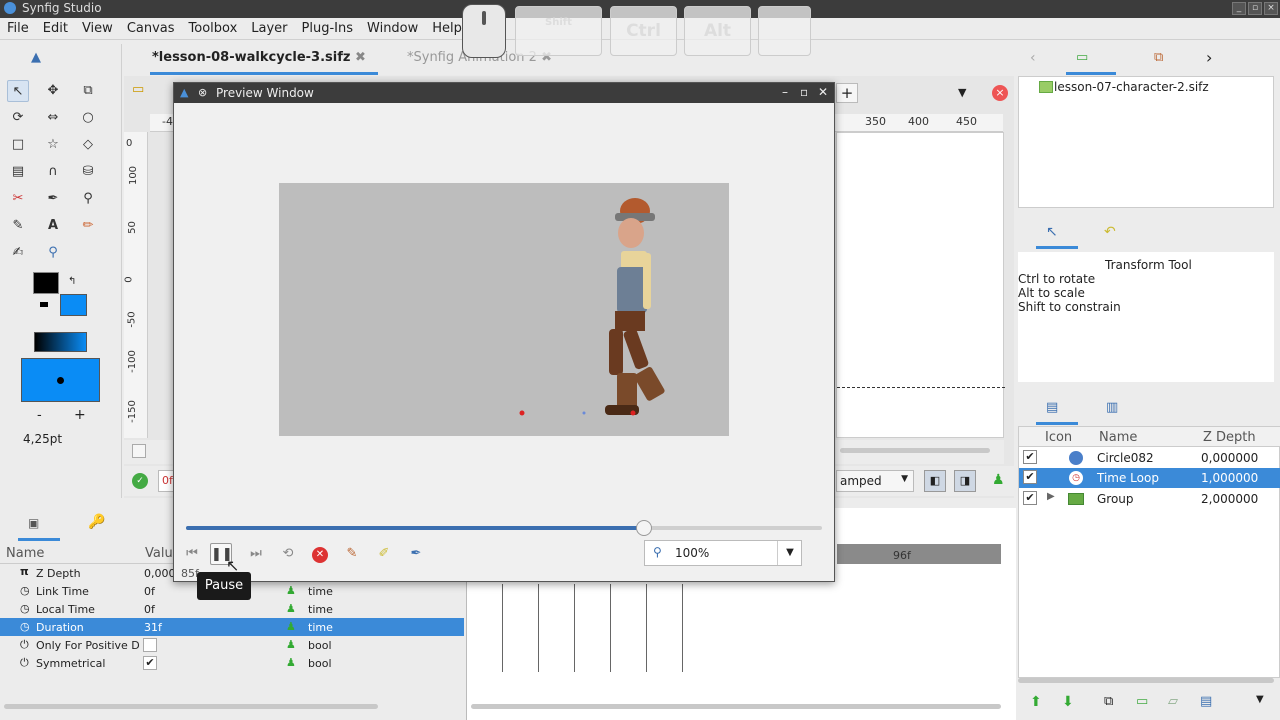  What do you see at coordinates (998, 480) in the screenshot?
I see `onion-skin-icon: ♟` at bounding box center [998, 480].